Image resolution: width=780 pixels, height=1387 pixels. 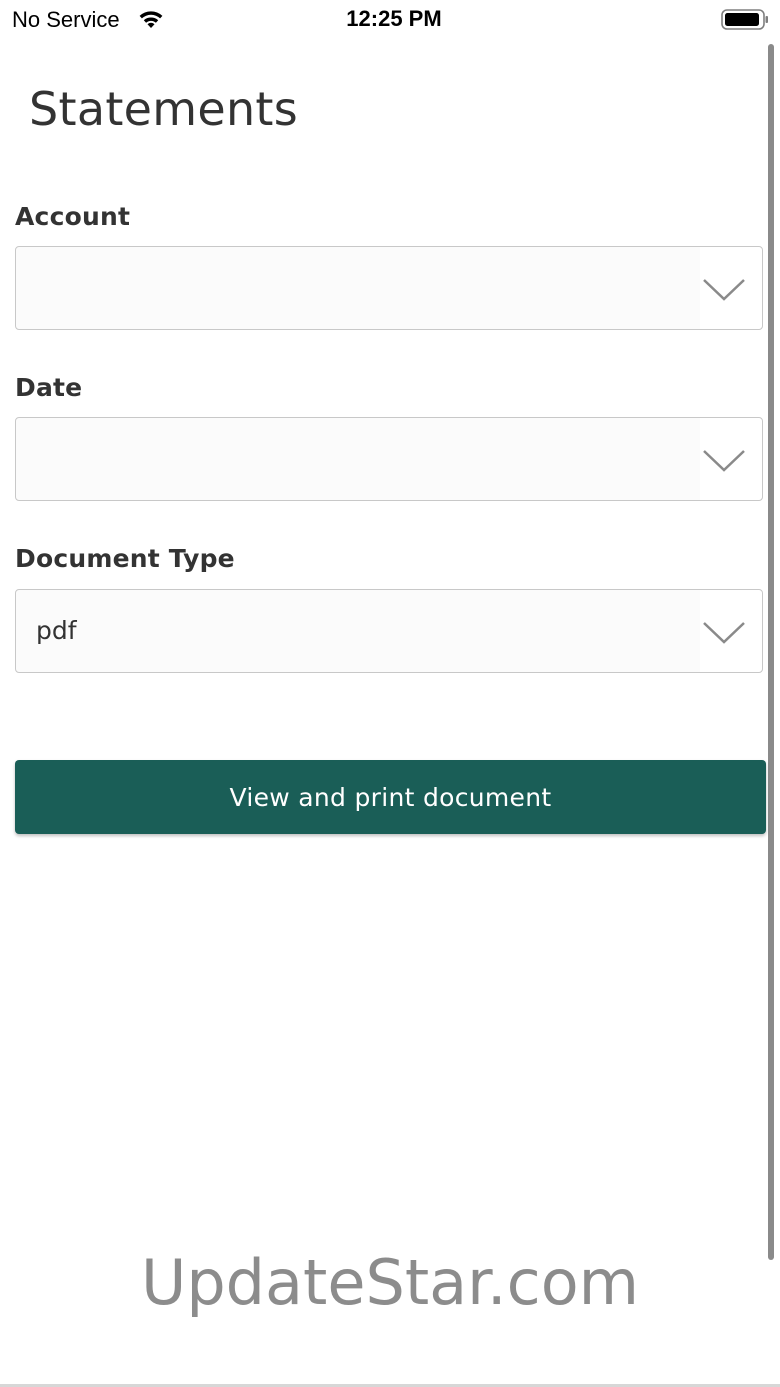 I want to click on date-select-arrow, so click(x=731, y=459).